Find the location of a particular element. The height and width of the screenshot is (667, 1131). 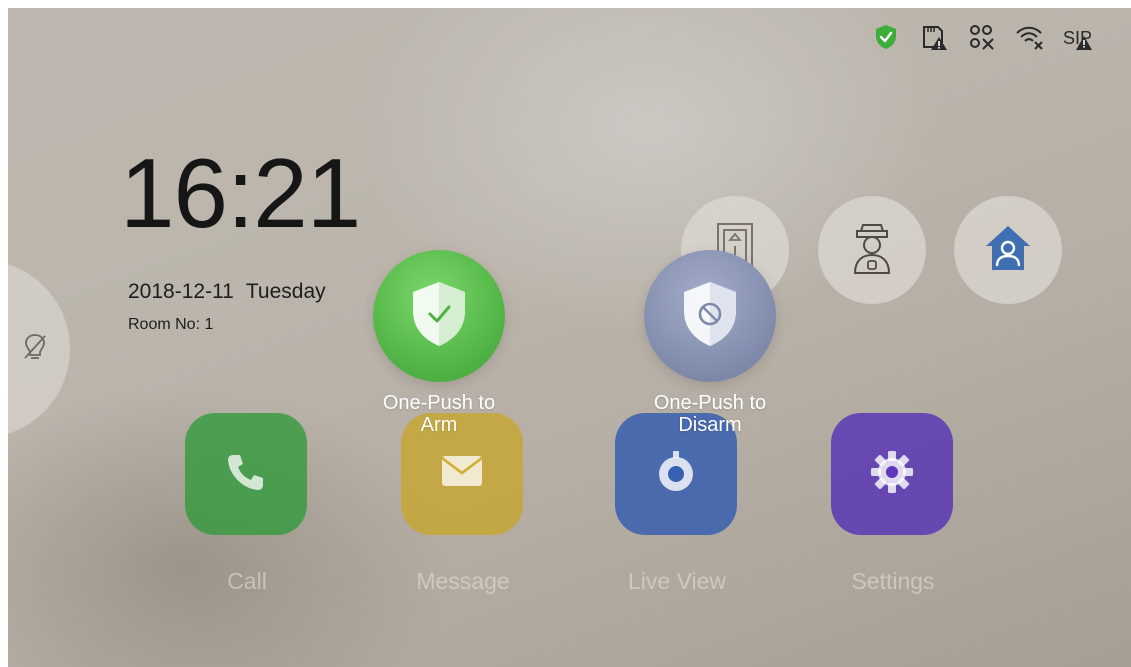

status-bar: SIP is located at coordinates (982, 37).